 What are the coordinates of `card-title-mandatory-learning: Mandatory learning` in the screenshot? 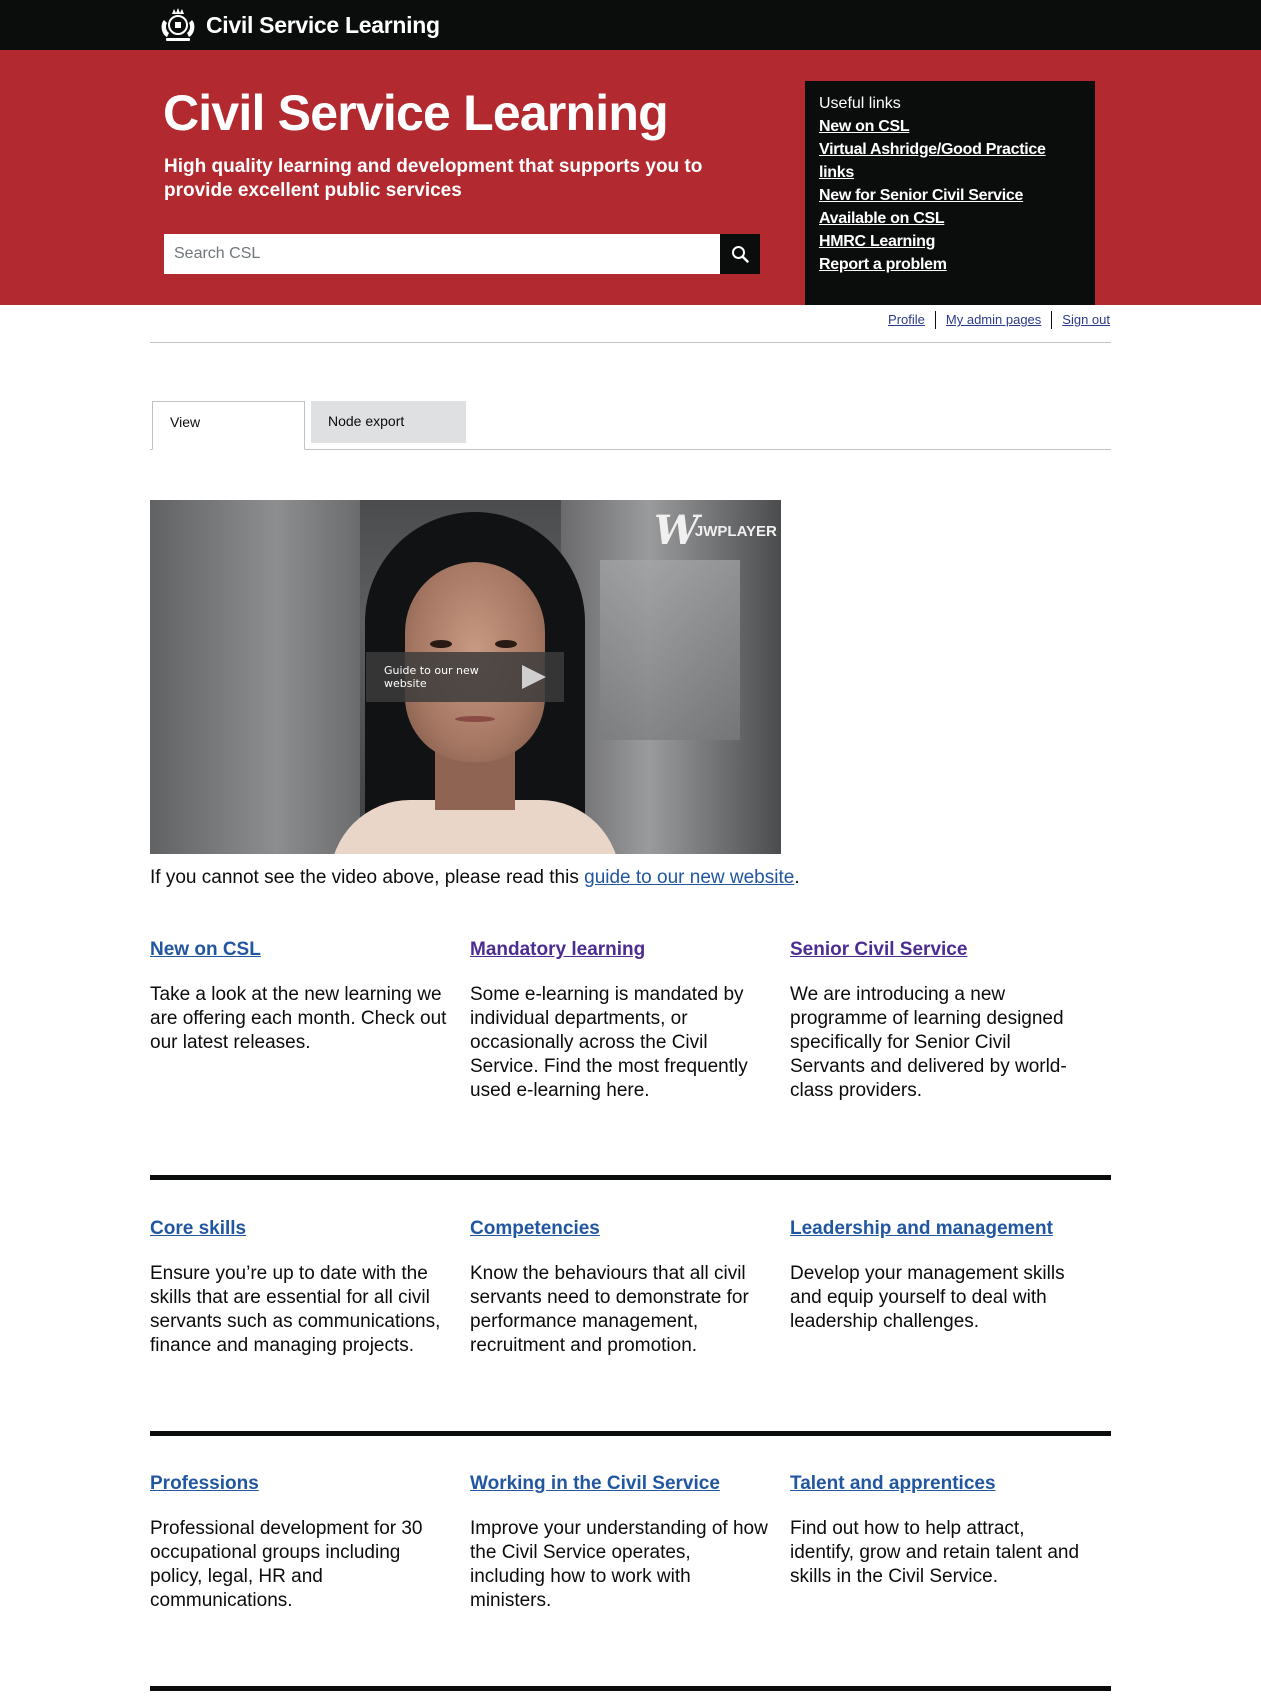 It's located at (620, 950).